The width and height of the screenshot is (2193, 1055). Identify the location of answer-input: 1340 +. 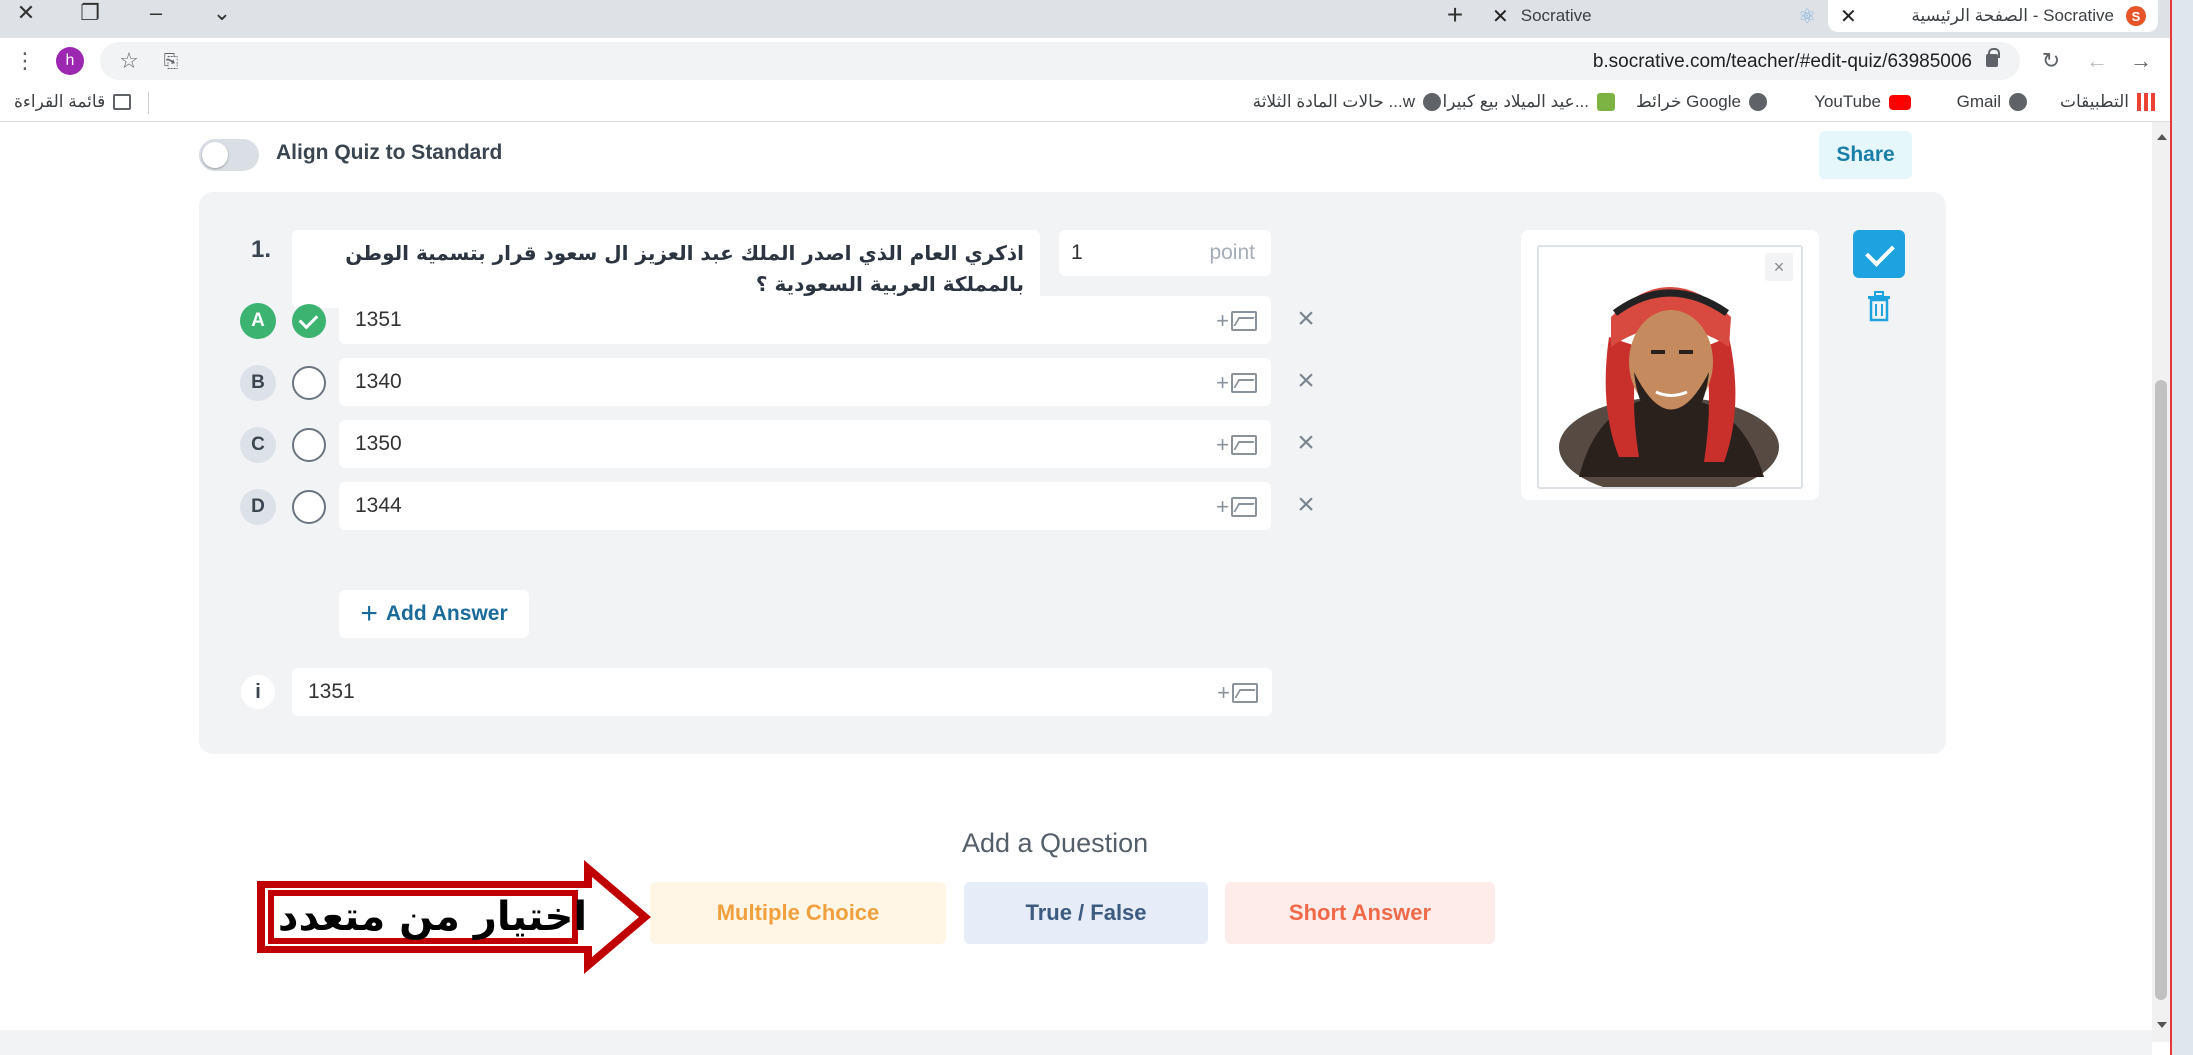
(805, 382).